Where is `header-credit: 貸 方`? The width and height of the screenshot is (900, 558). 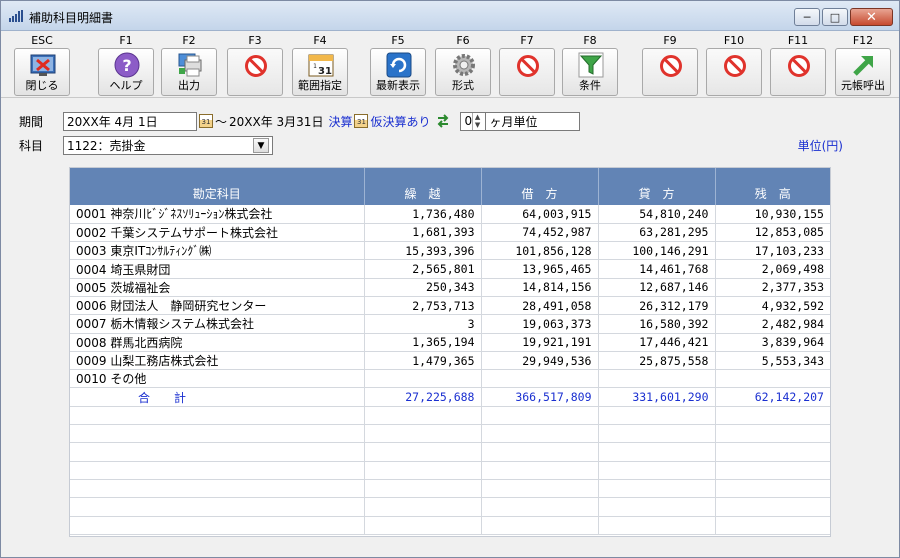 header-credit: 貸 方 is located at coordinates (657, 186).